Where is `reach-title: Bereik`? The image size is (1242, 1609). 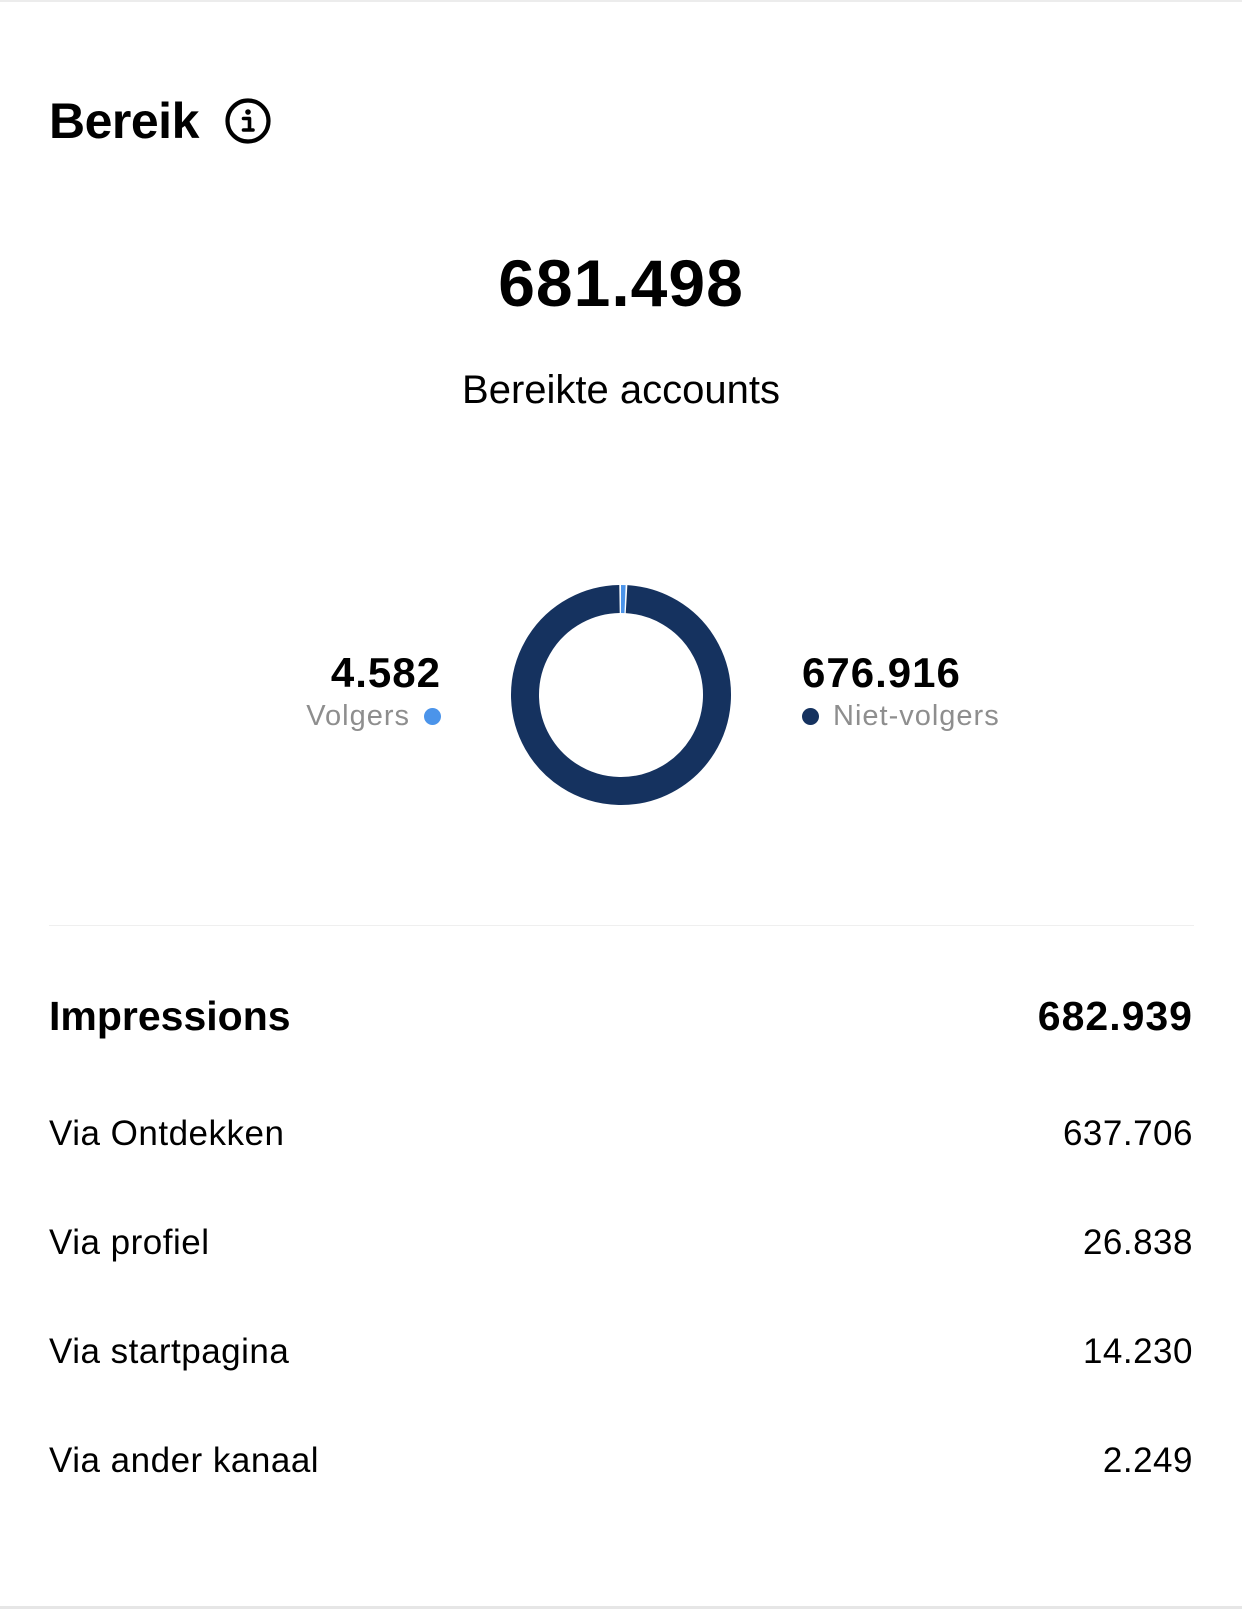
reach-title: Bereik is located at coordinates (124, 121).